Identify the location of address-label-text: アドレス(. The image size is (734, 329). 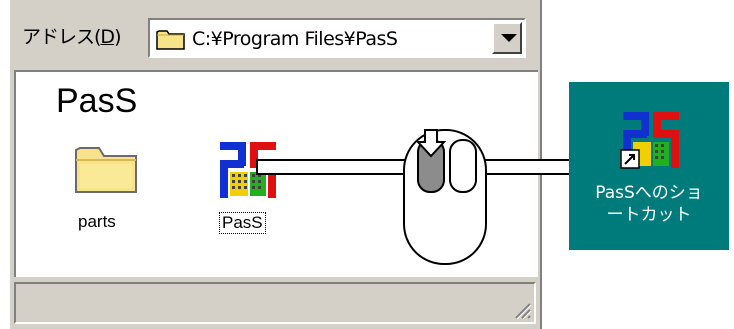
(61, 37).